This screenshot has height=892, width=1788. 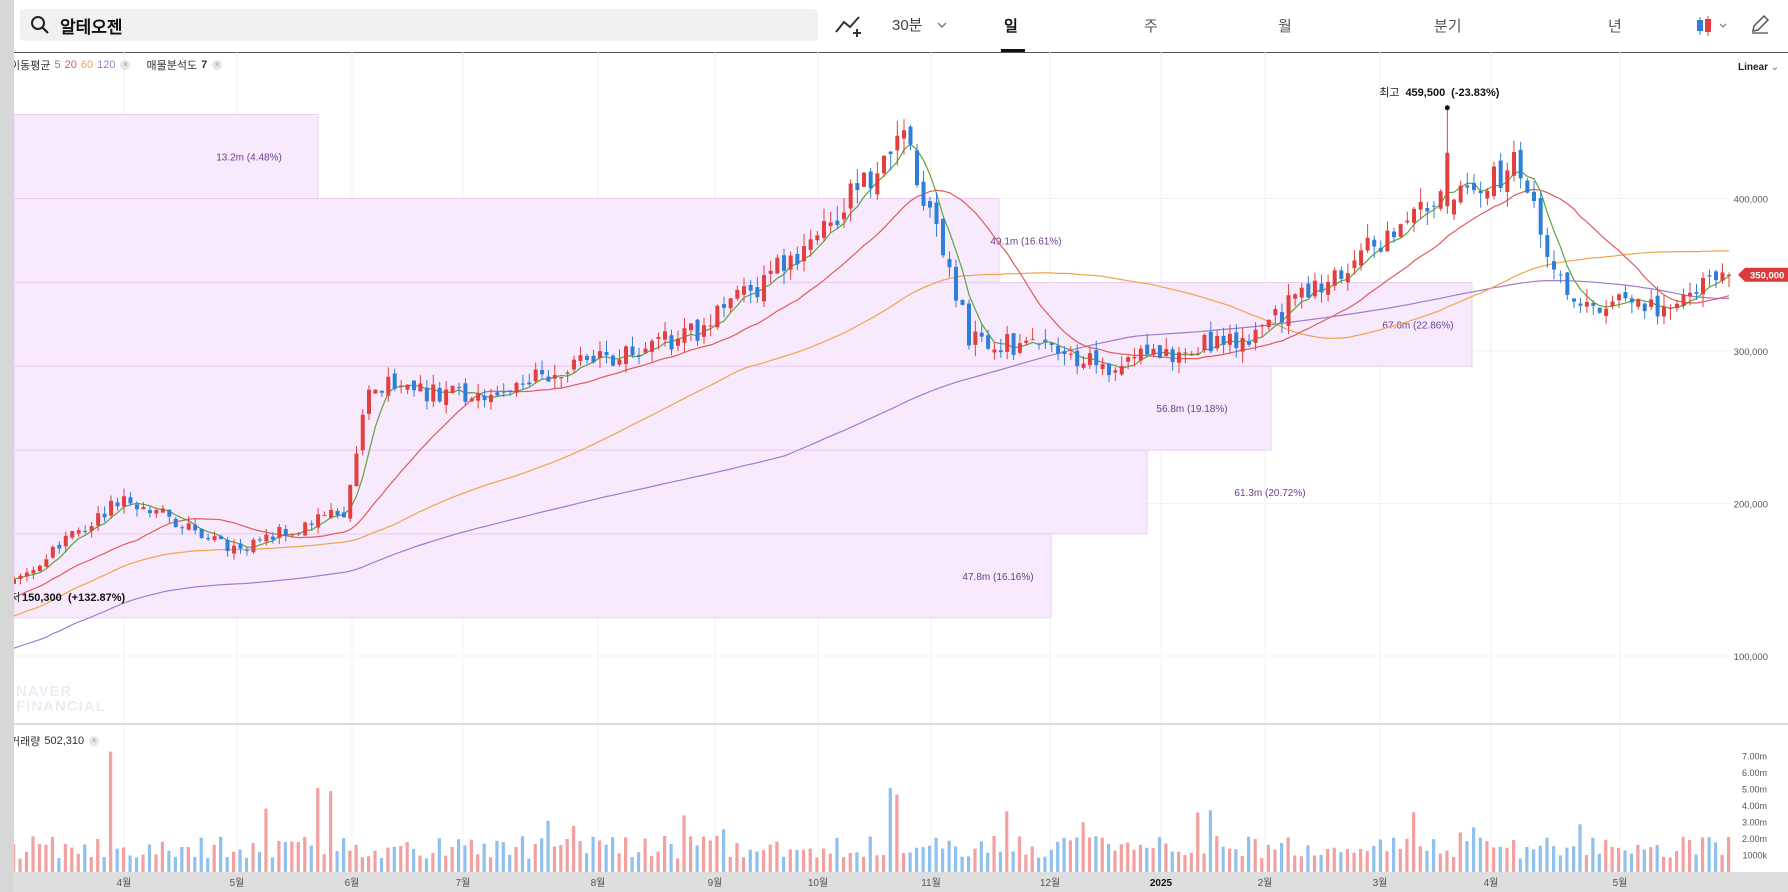 What do you see at coordinates (1425, 93) in the screenshot?
I see `high-annotation-value: 459,500` at bounding box center [1425, 93].